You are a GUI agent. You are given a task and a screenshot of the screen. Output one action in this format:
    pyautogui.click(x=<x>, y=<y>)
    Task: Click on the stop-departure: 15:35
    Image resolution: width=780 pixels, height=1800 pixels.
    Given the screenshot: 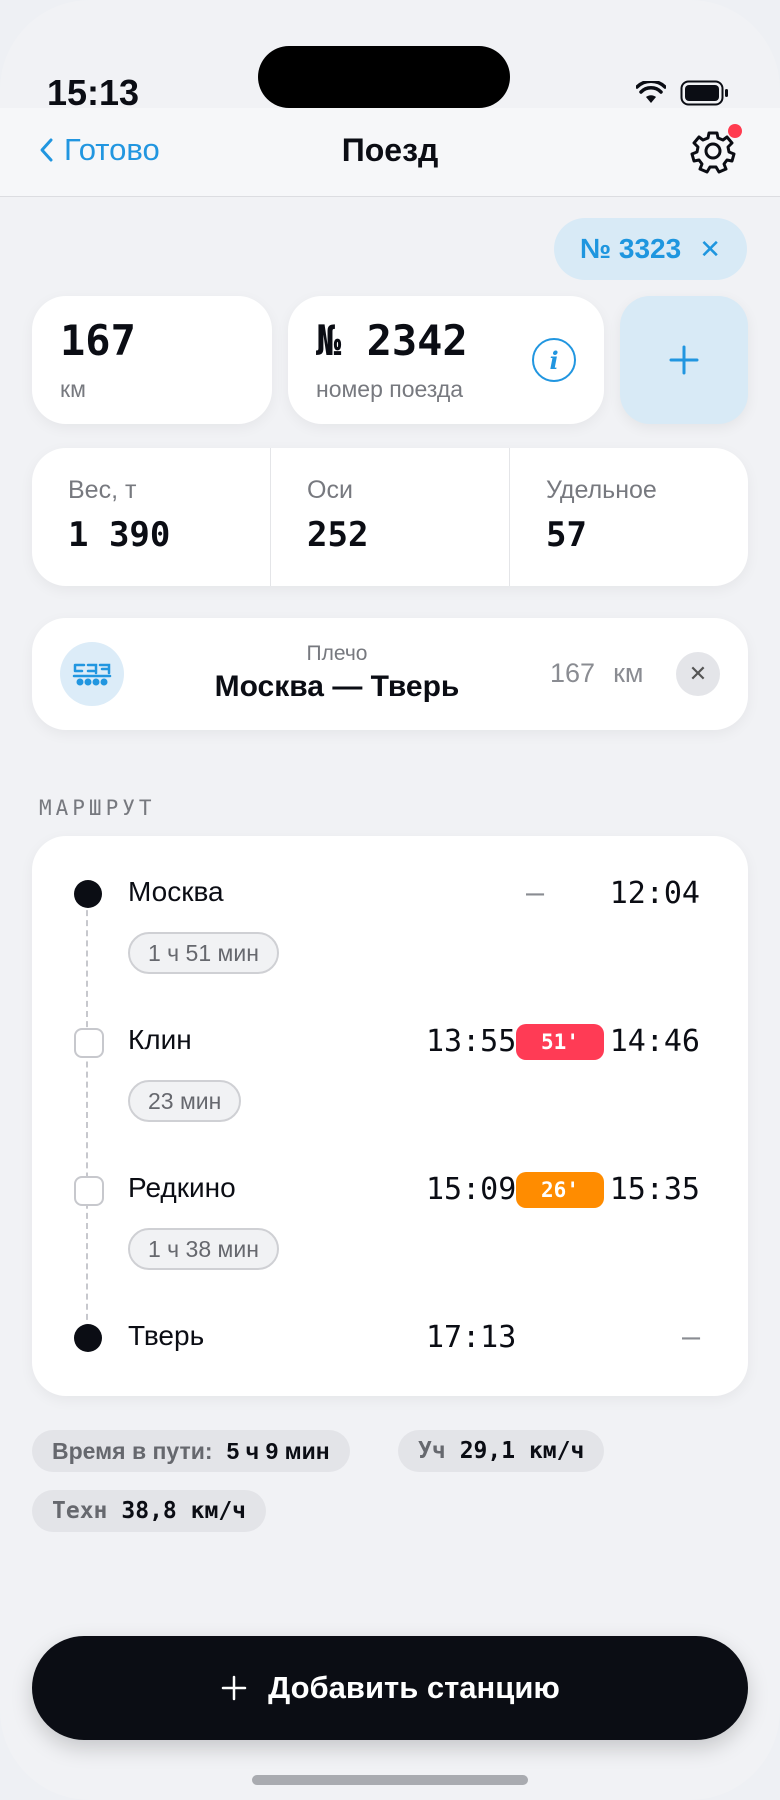 What is the action you would take?
    pyautogui.click(x=654, y=1189)
    